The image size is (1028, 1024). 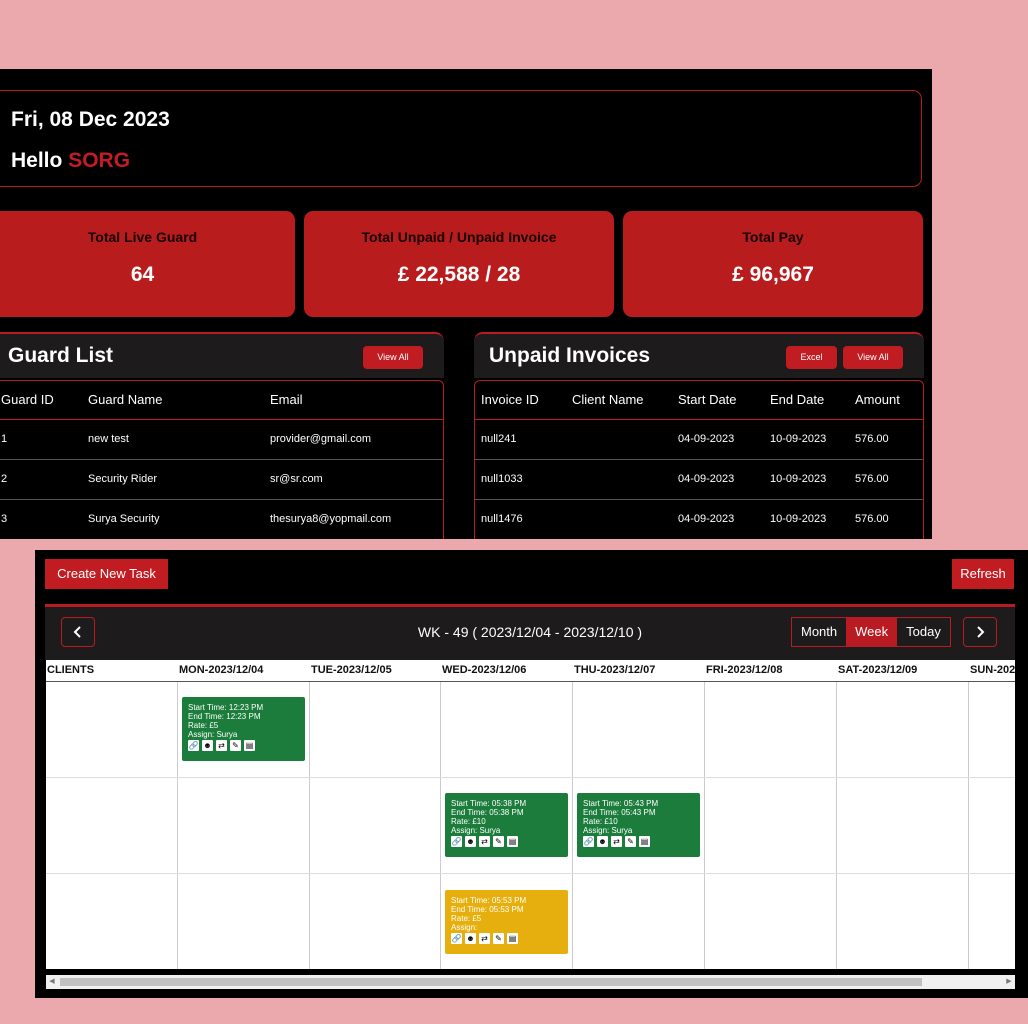 I want to click on column-header-fri: FRI-2023/12/08, so click(x=744, y=670).